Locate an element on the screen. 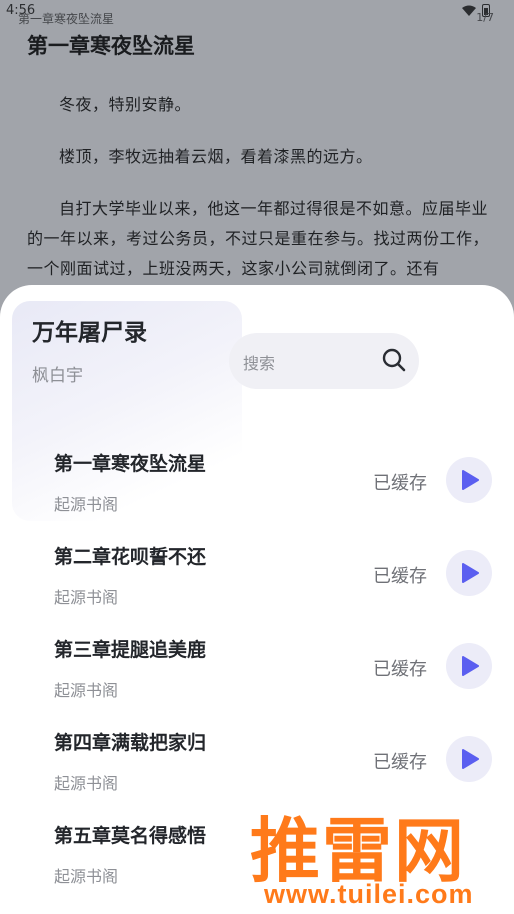 The image size is (514, 914). search-placeholder: 搜索 is located at coordinates (259, 363).